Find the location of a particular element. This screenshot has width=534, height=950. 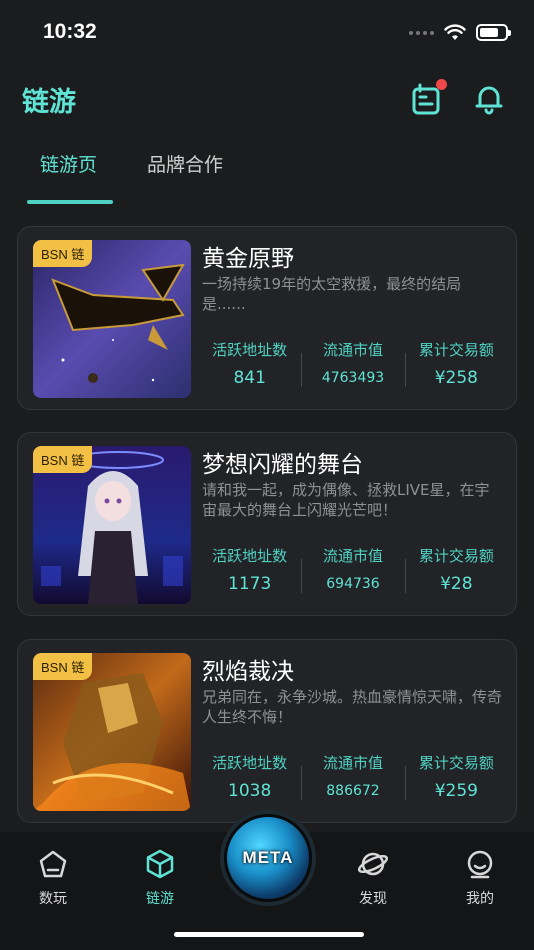

game-stats: 活跃地址数 1173 流通市值 694736 累计交易额 ¥28 is located at coordinates (353, 568).